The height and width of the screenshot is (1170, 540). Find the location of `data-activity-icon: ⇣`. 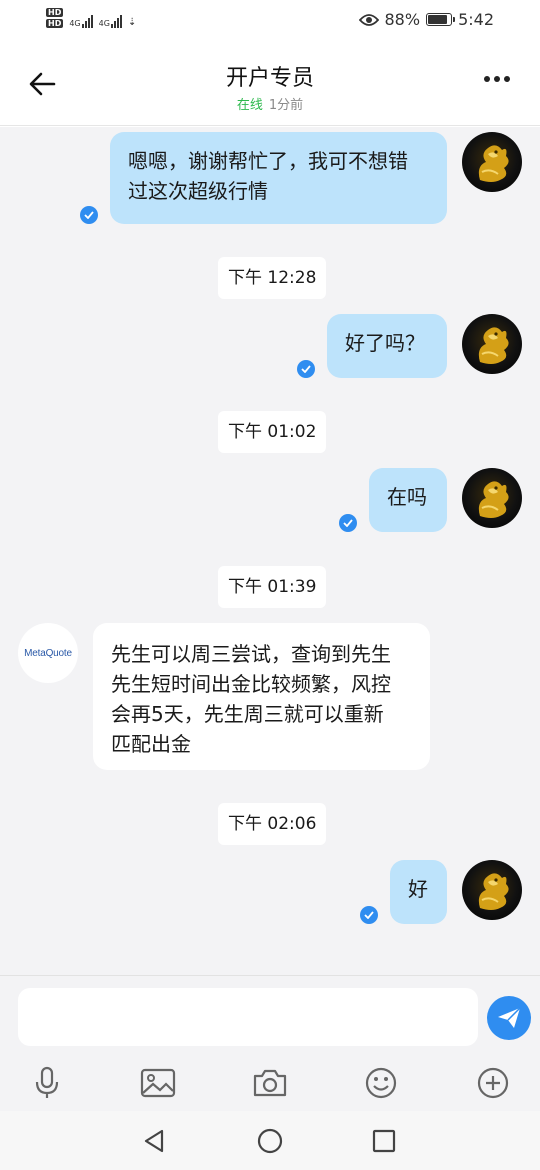

data-activity-icon: ⇣ is located at coordinates (132, 22).